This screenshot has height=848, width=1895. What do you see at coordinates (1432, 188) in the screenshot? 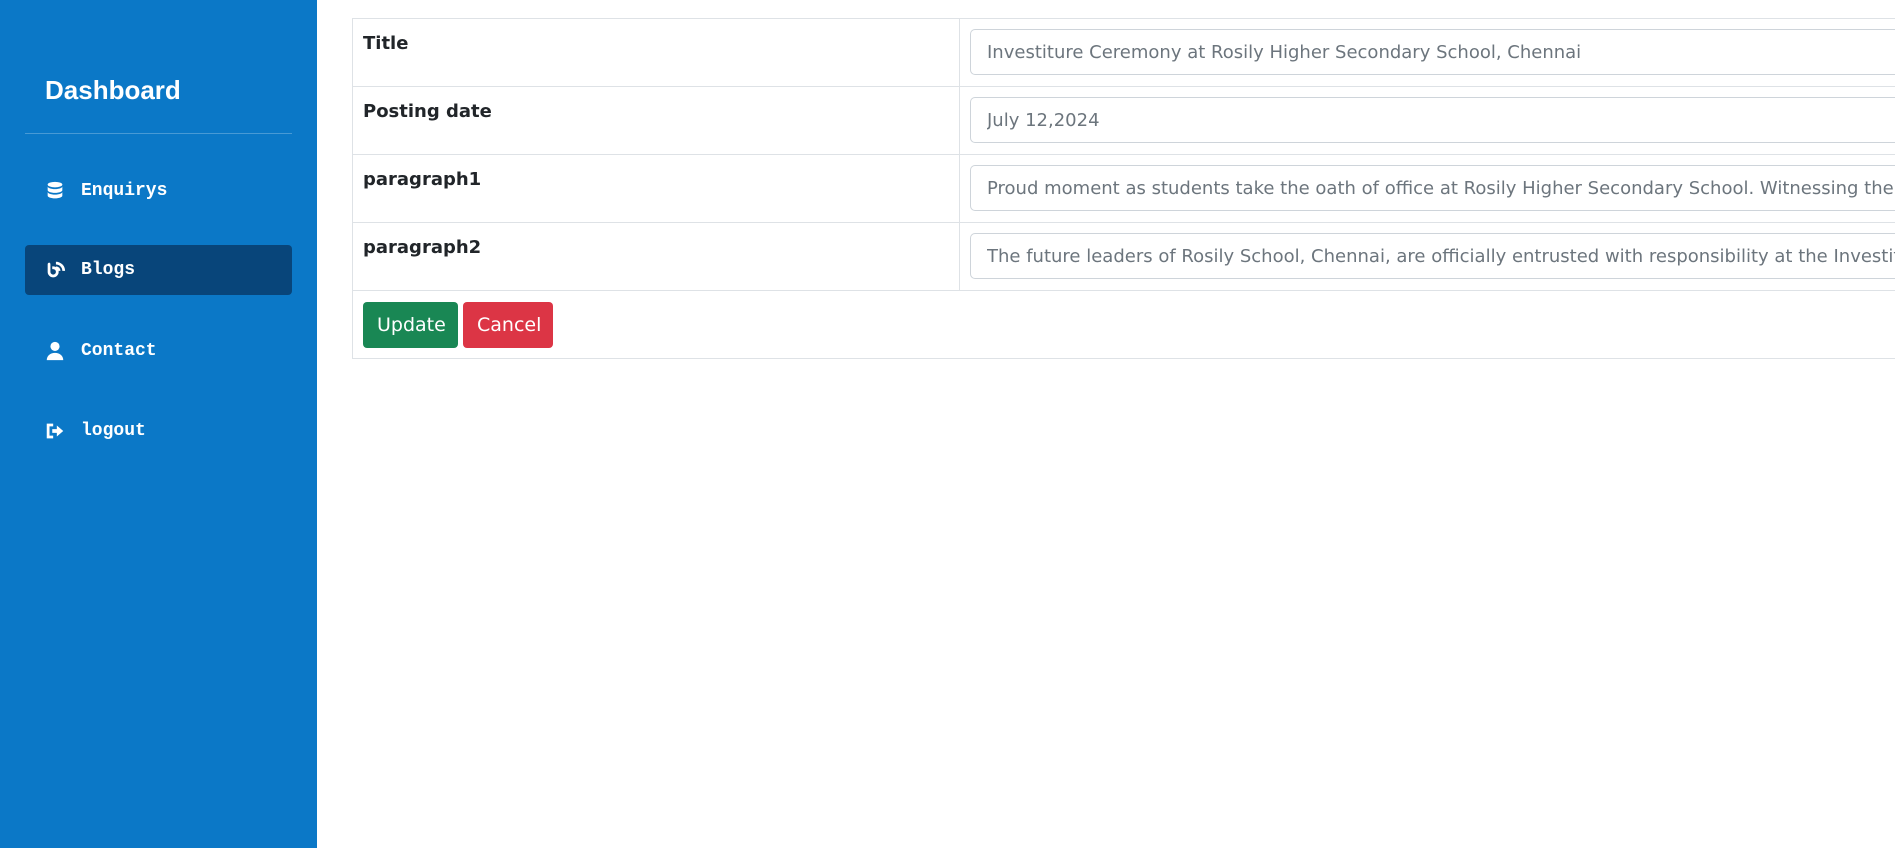
I see `paragraph1-input` at bounding box center [1432, 188].